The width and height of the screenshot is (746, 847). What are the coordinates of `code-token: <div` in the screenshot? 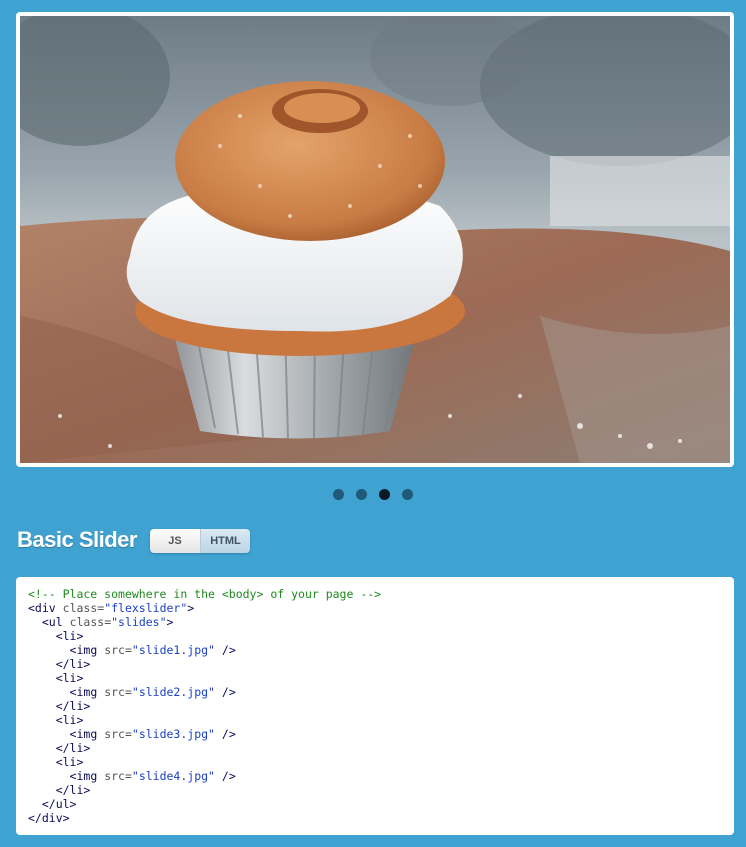 It's located at (42, 608).